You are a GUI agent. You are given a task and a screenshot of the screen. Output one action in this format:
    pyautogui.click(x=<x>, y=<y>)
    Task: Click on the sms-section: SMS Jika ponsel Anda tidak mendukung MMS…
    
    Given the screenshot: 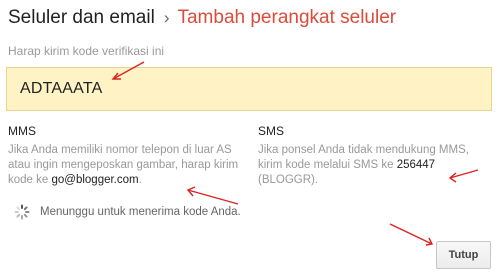 What is the action you would take?
    pyautogui.click(x=375, y=156)
    